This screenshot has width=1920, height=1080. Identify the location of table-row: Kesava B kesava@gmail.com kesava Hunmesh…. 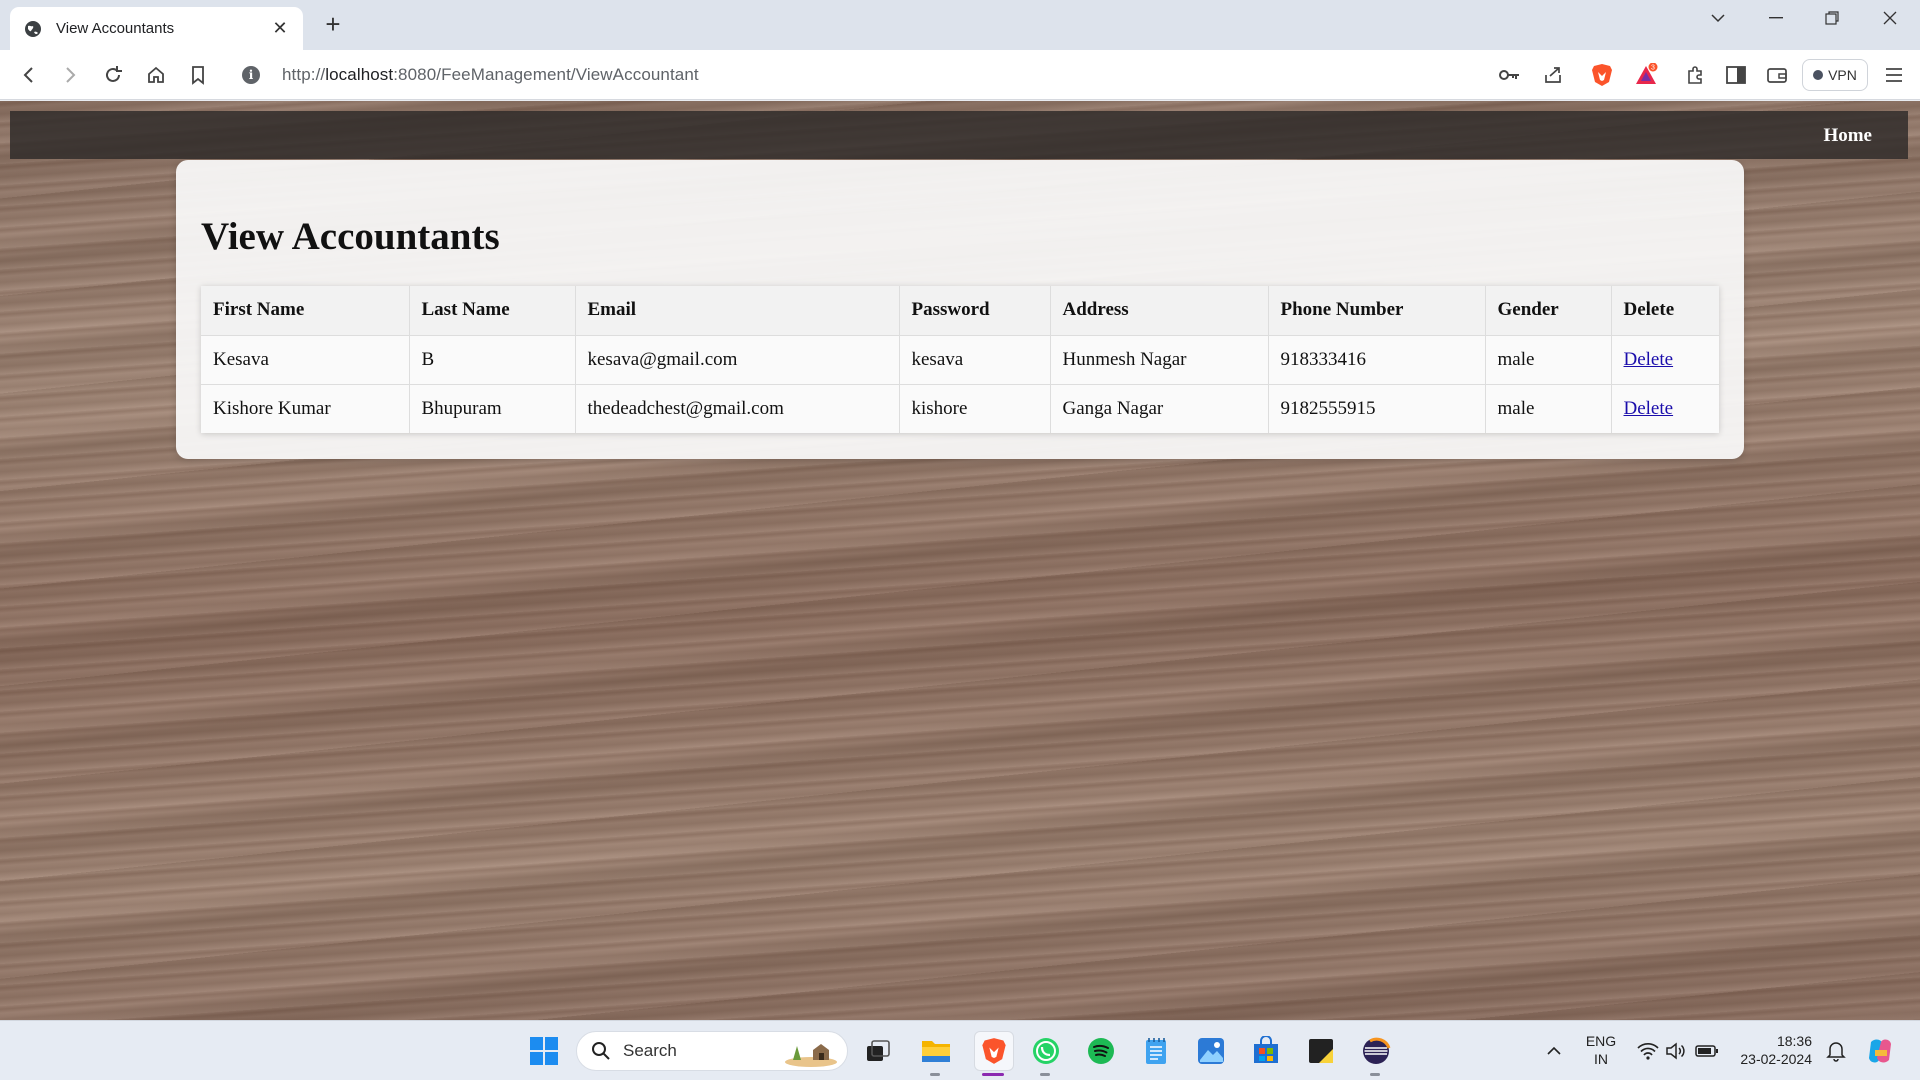
(960, 360).